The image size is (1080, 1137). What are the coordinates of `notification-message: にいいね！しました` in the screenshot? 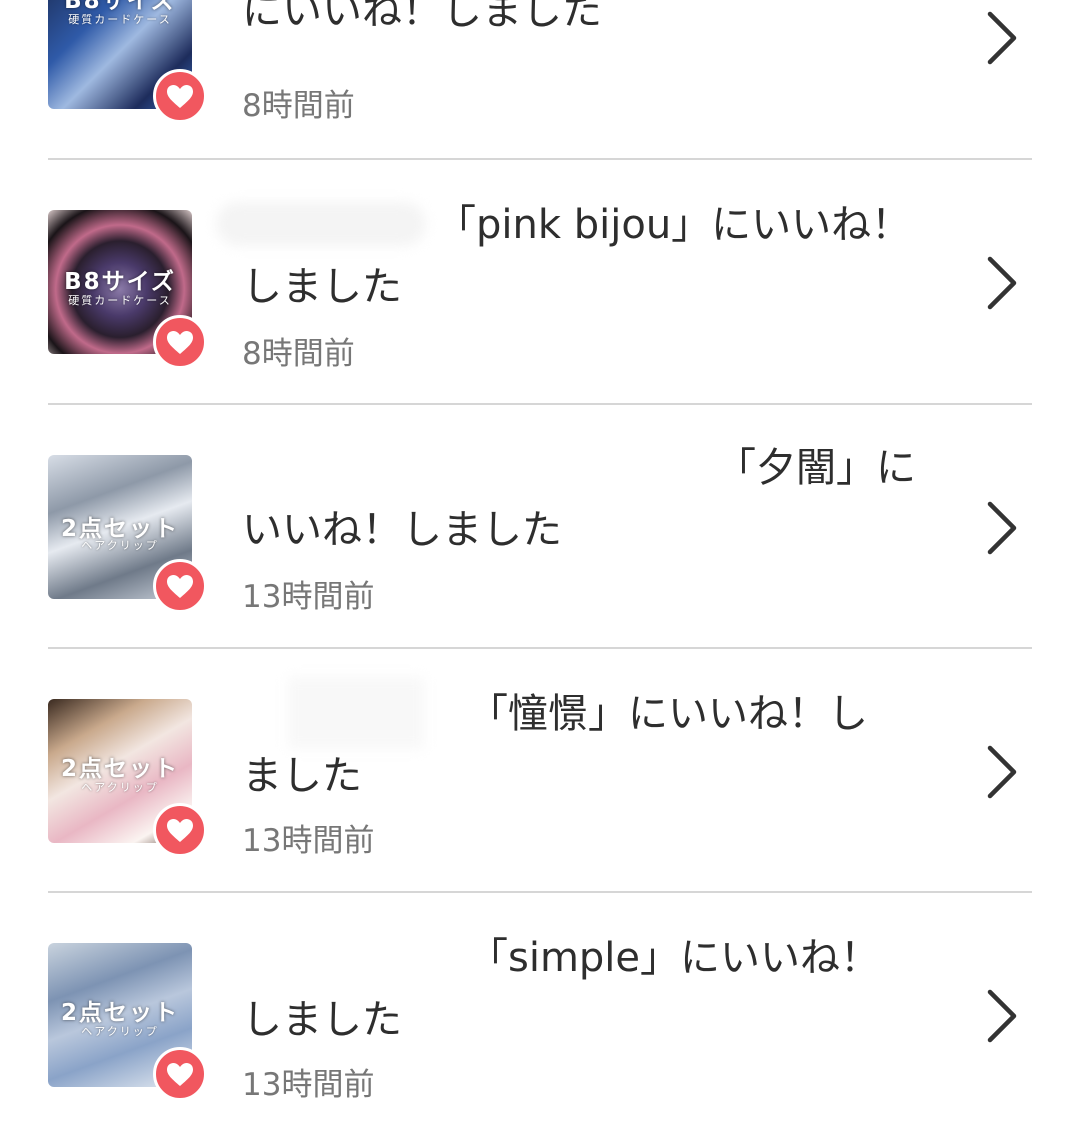 It's located at (592, 21).